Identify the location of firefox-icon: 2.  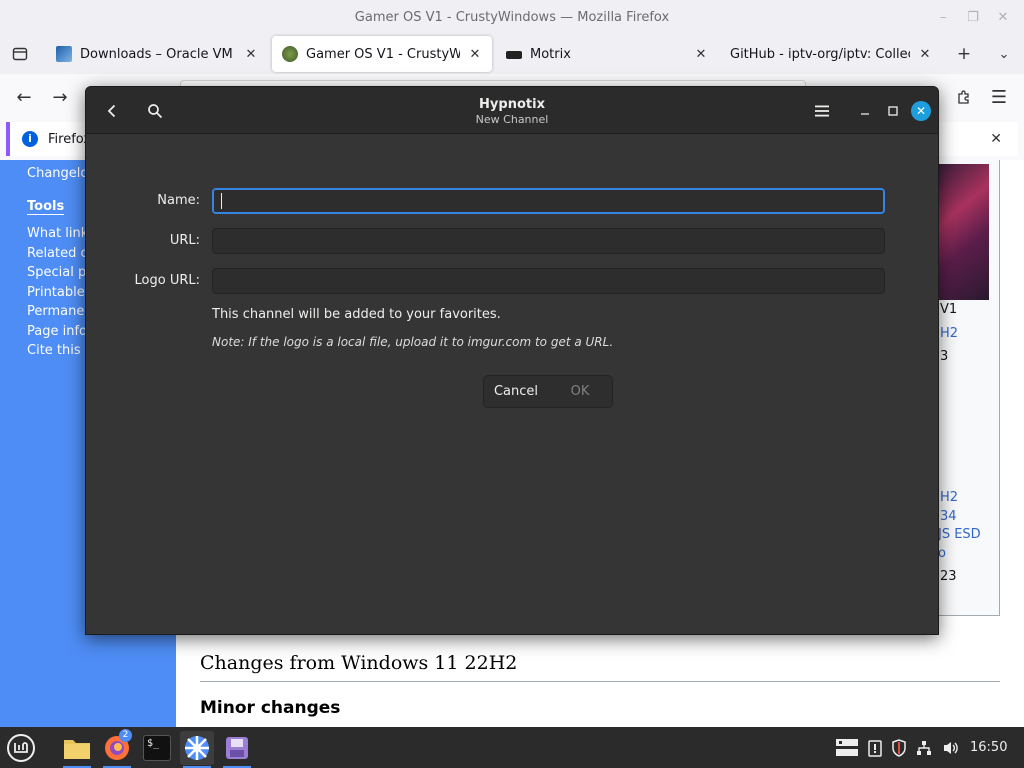
(117, 748).